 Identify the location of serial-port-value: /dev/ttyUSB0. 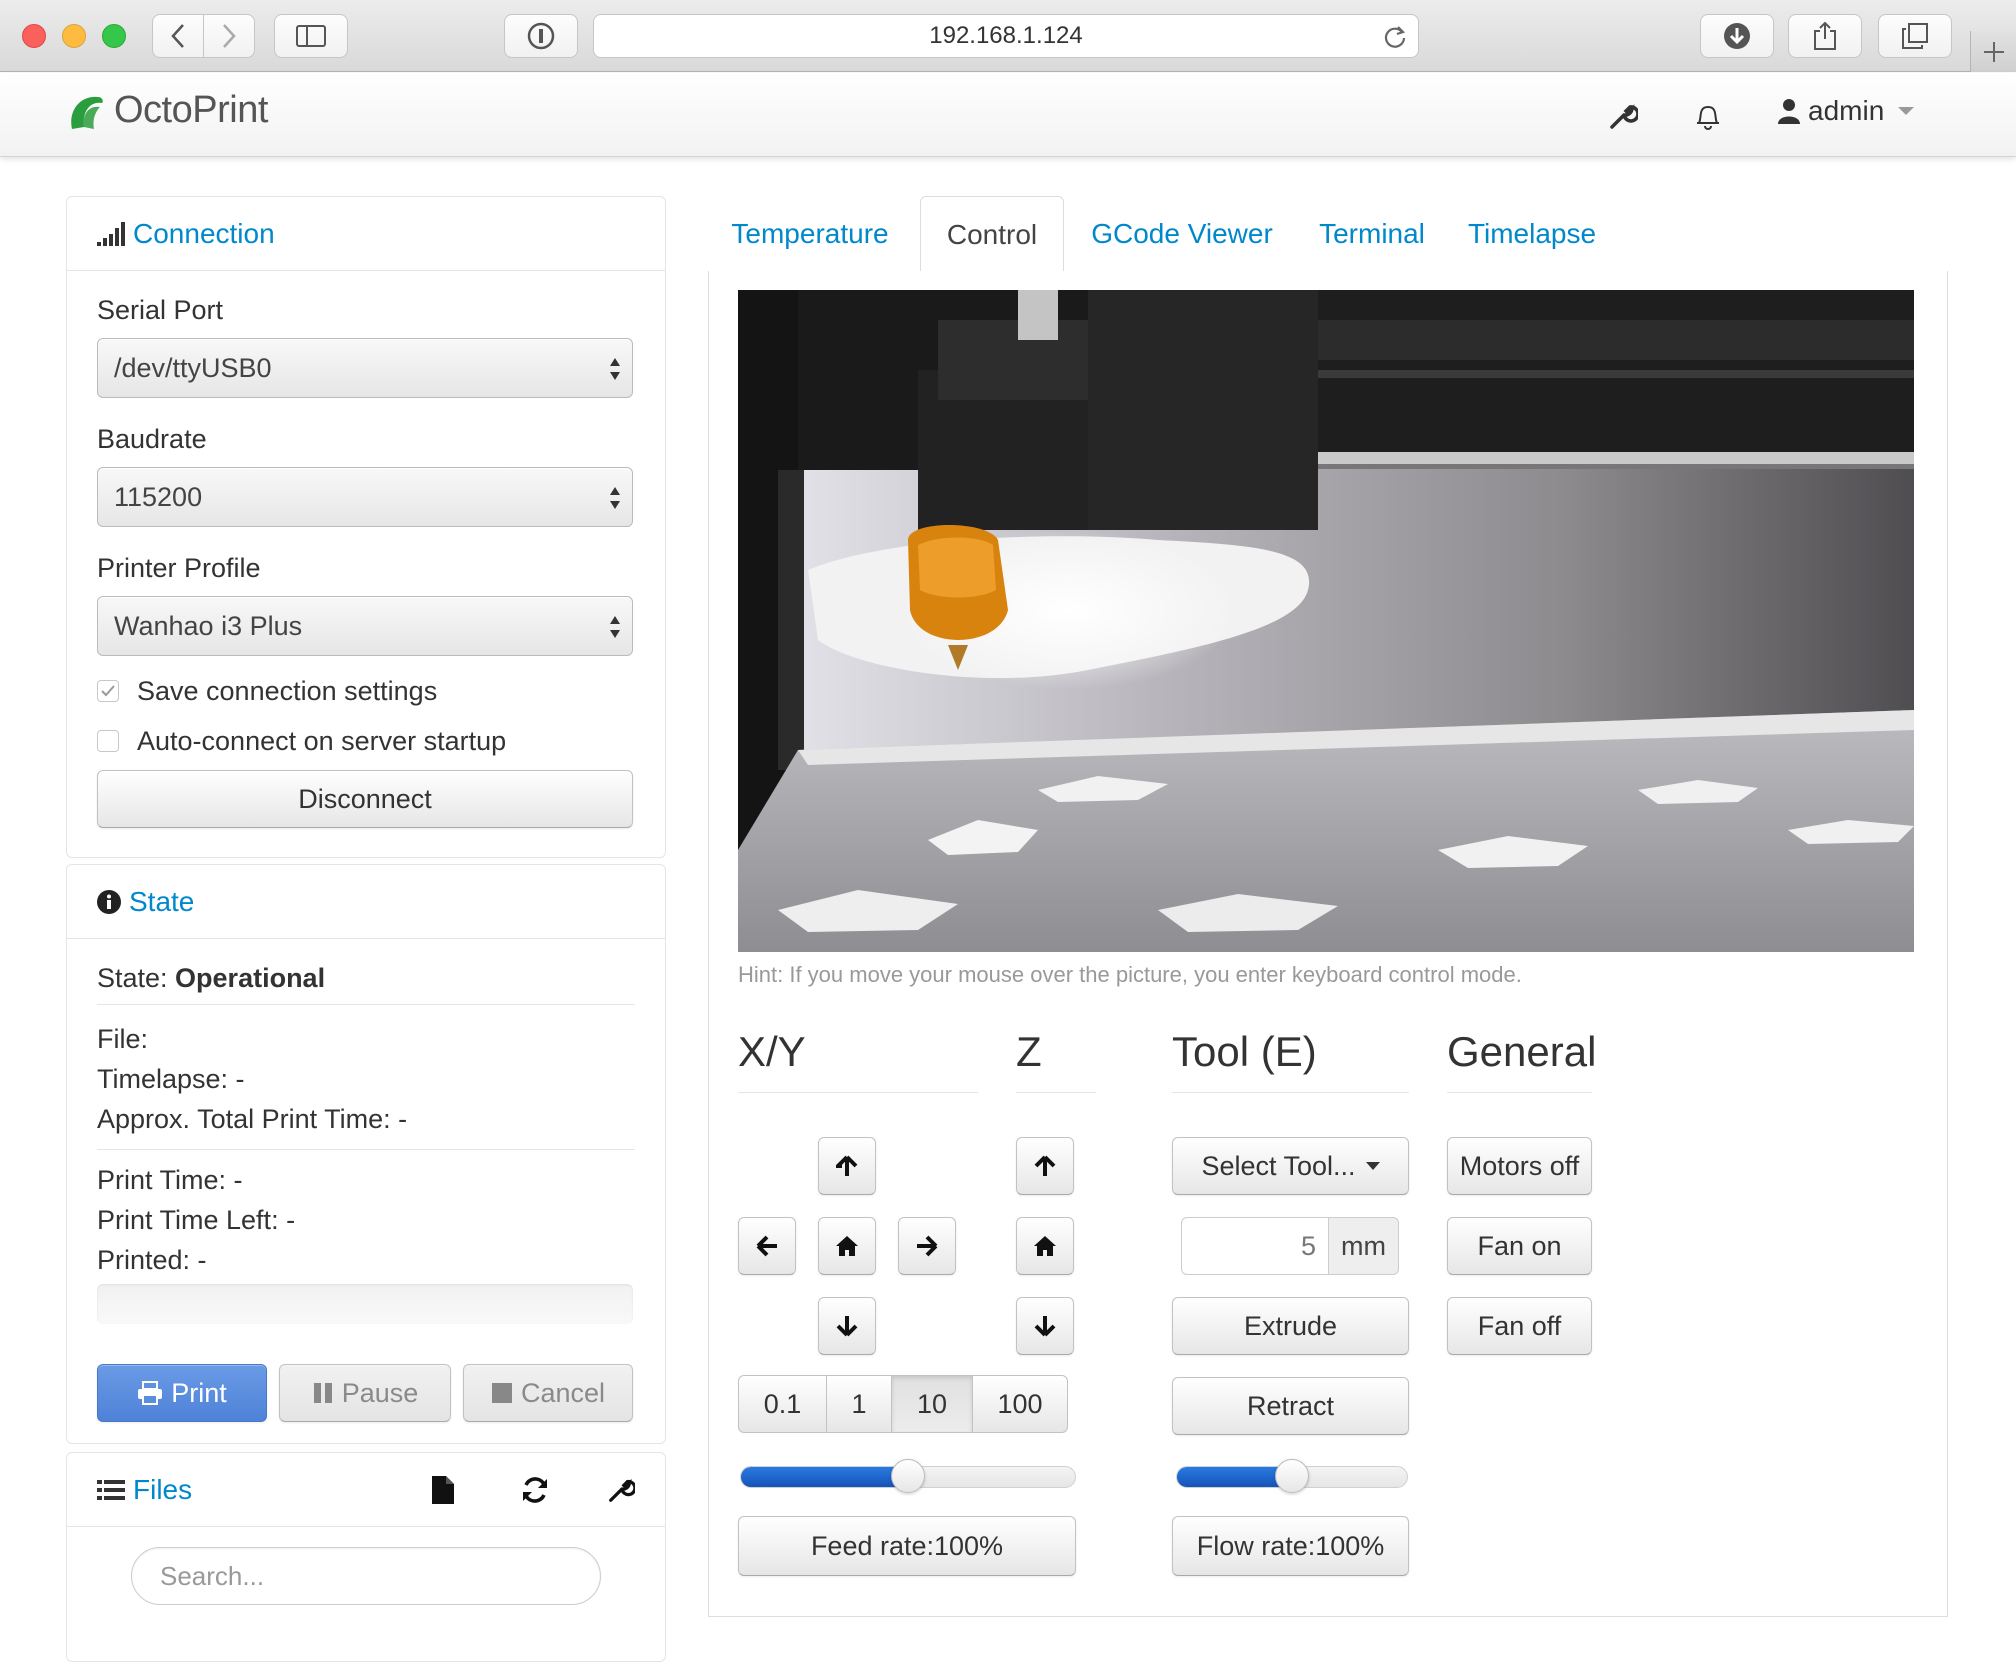
(193, 367).